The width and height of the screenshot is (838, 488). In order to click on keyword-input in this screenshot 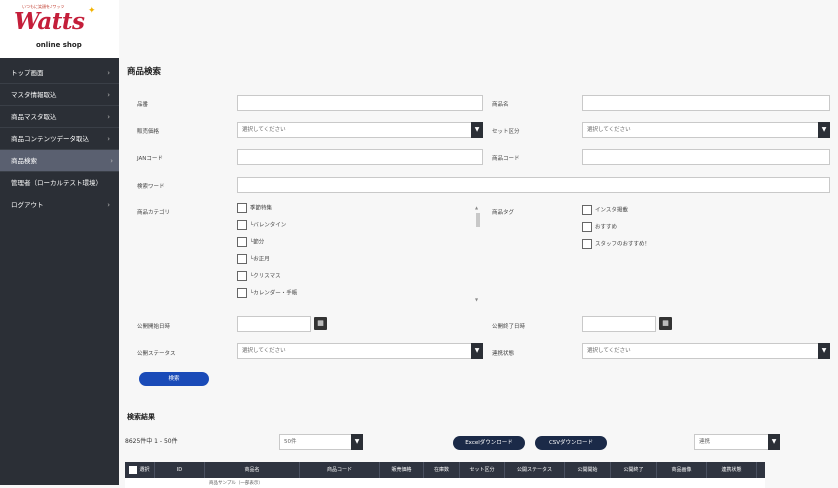, I will do `click(533, 185)`.